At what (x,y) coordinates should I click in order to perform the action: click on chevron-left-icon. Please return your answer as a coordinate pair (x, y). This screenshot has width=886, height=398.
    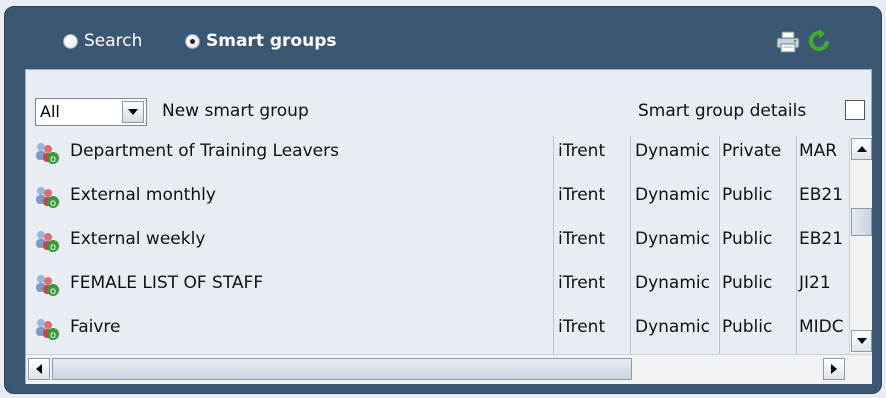
    Looking at the image, I should click on (39, 369).